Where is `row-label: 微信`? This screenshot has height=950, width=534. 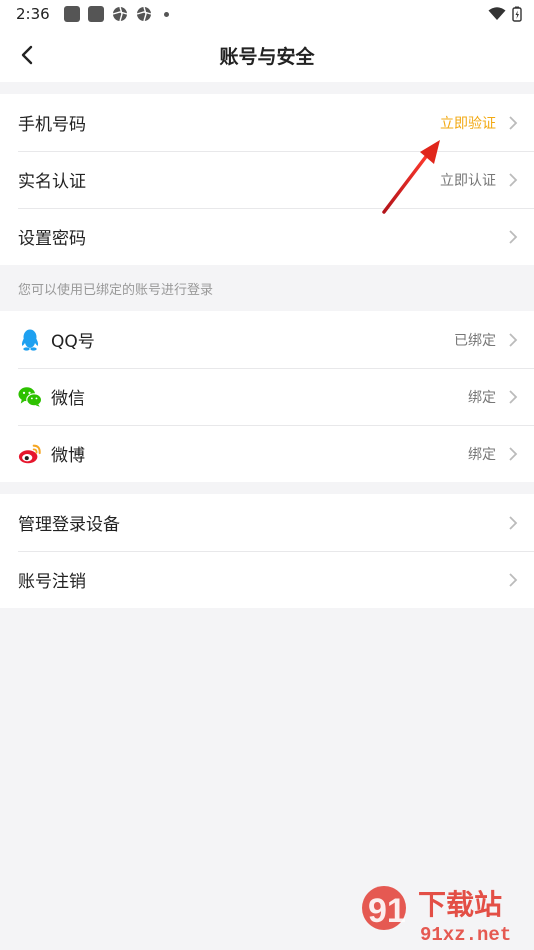
row-label: 微信 is located at coordinates (68, 399).